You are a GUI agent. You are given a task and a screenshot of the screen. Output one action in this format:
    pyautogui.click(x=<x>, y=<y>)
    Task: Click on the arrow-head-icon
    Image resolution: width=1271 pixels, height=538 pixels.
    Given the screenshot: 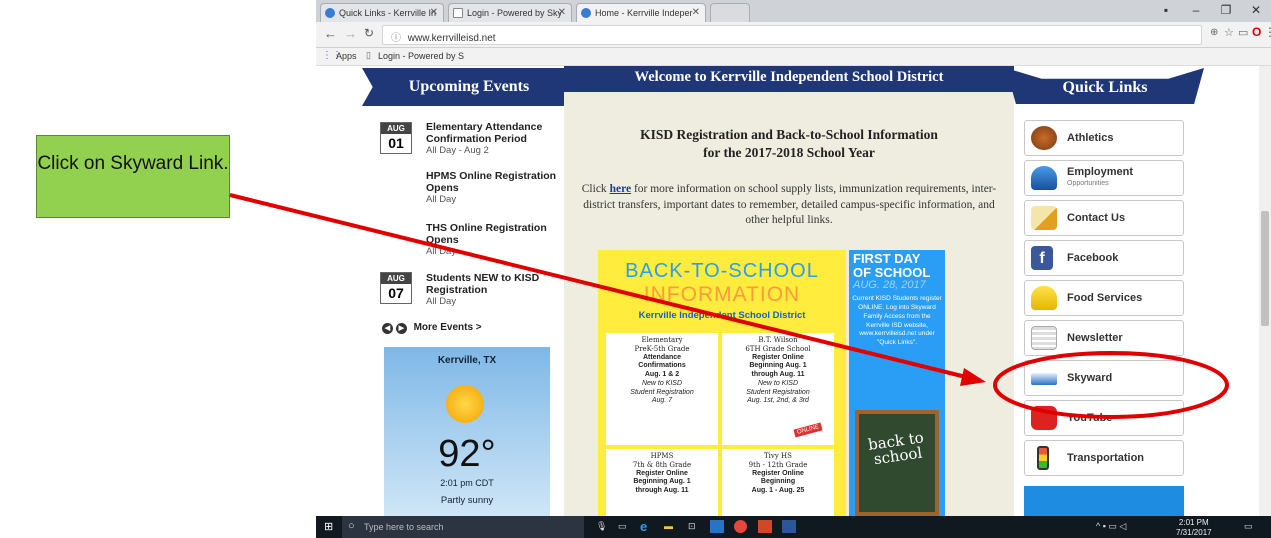 What is the action you would take?
    pyautogui.click(x=973, y=377)
    